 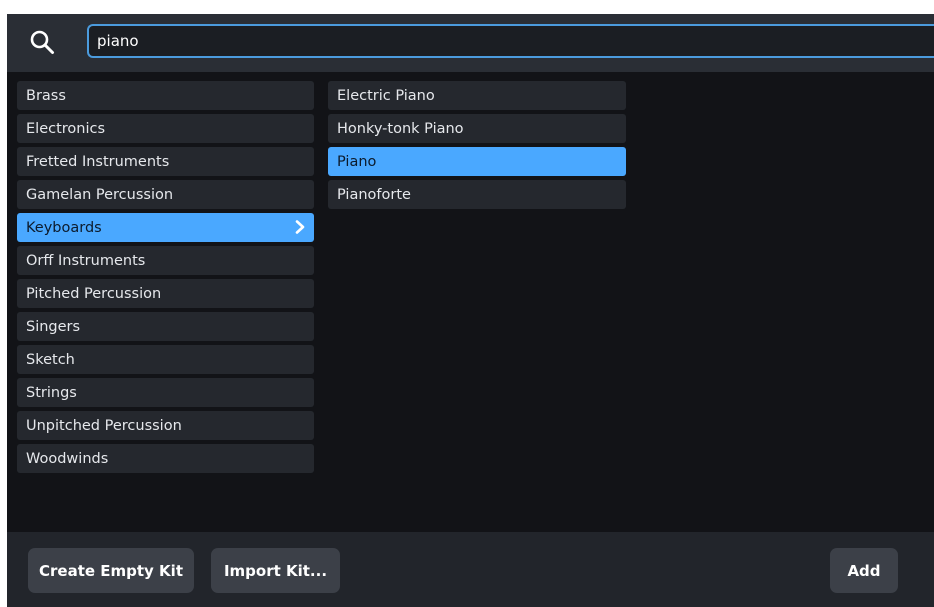 I want to click on instrument-label: Piano, so click(x=357, y=161).